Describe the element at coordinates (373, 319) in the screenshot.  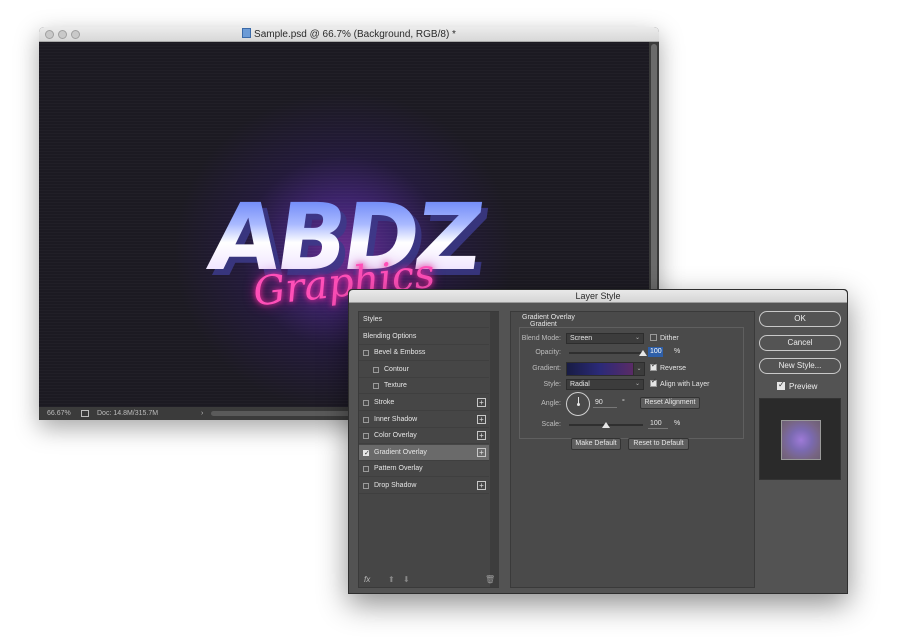
I see `style-item-label: Styles` at that location.